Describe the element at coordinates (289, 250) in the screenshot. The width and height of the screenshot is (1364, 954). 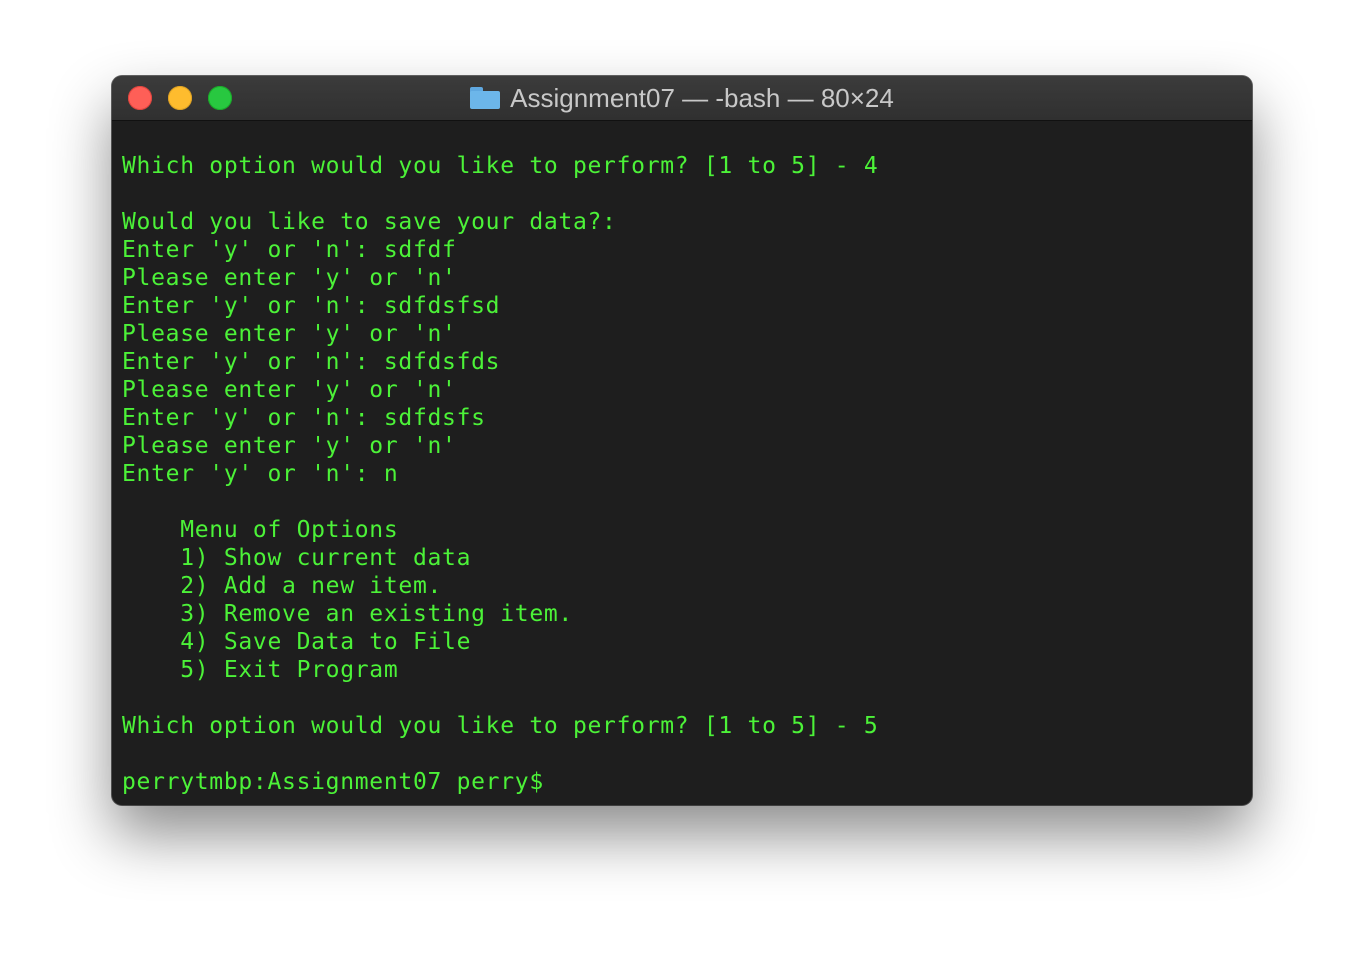
I see `terminal-line: Enter 'y' or 'n': sdfdf` at that location.